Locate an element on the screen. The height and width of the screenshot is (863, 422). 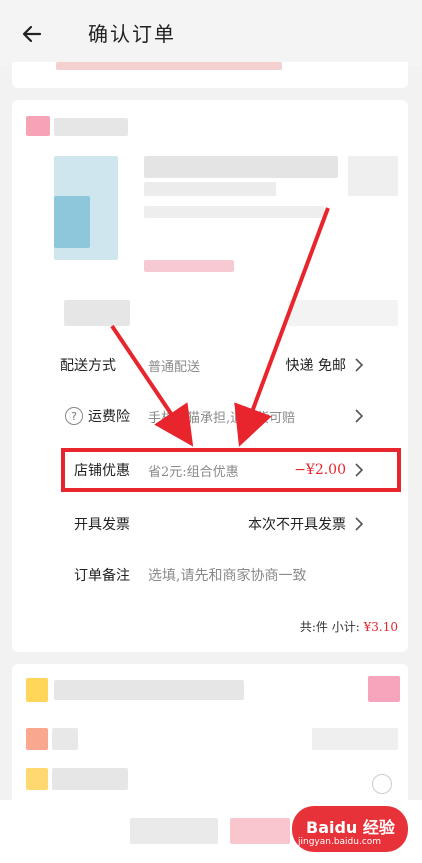
shipping-insurance-desc: 手机天猫承担,退换货可赔 is located at coordinates (222, 418).